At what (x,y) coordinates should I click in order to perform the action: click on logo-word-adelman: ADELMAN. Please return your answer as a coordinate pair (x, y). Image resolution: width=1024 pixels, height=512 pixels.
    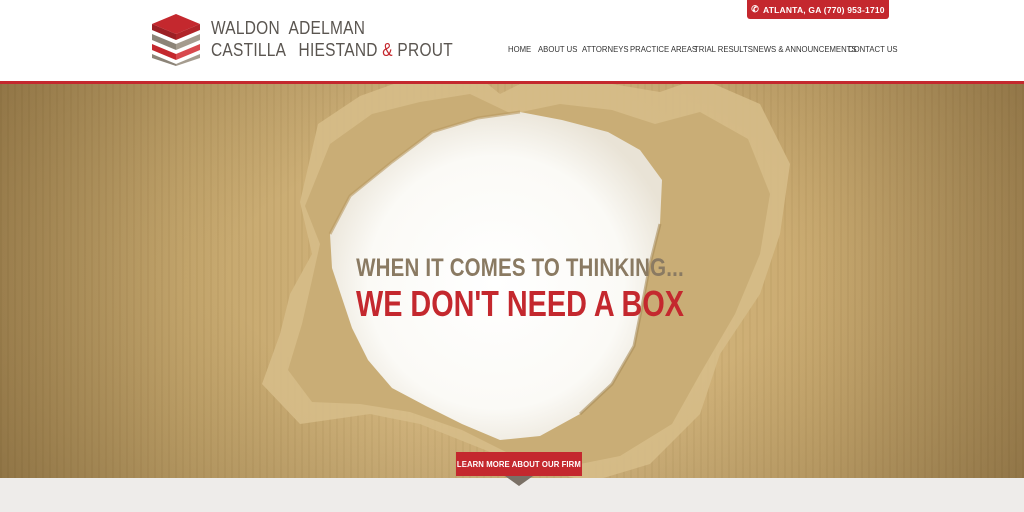
    Looking at the image, I should click on (327, 28).